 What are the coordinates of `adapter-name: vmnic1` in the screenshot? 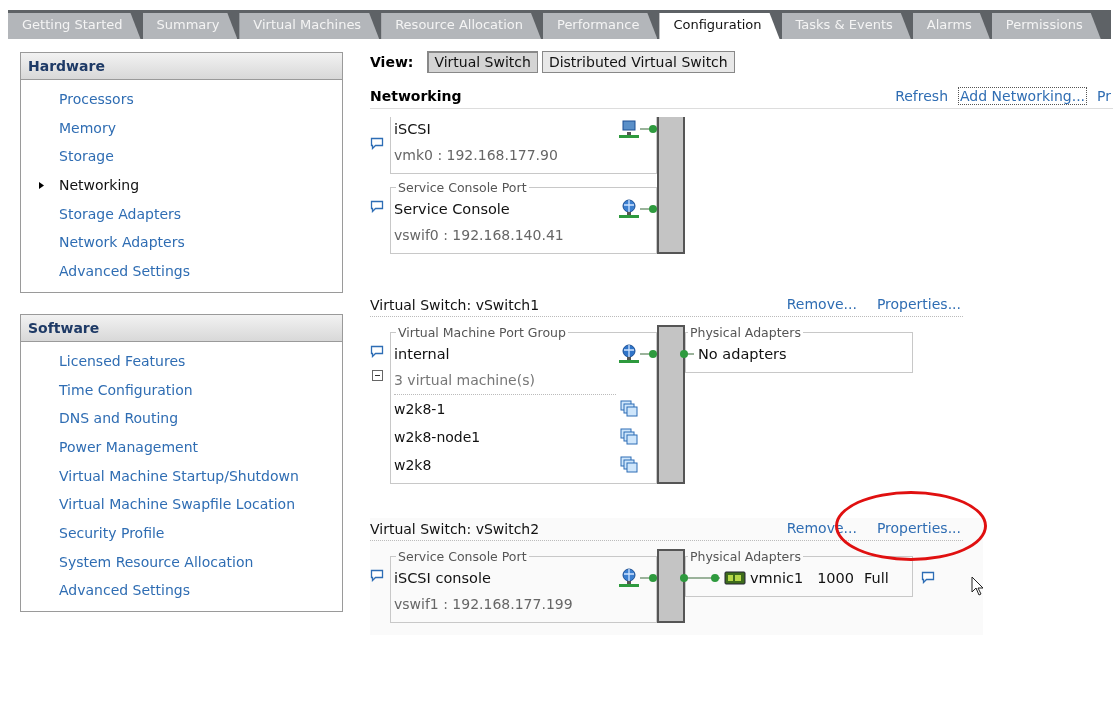 It's located at (777, 578).